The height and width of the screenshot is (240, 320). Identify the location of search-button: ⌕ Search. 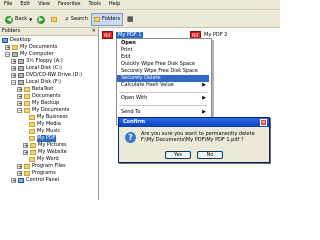
(76, 19).